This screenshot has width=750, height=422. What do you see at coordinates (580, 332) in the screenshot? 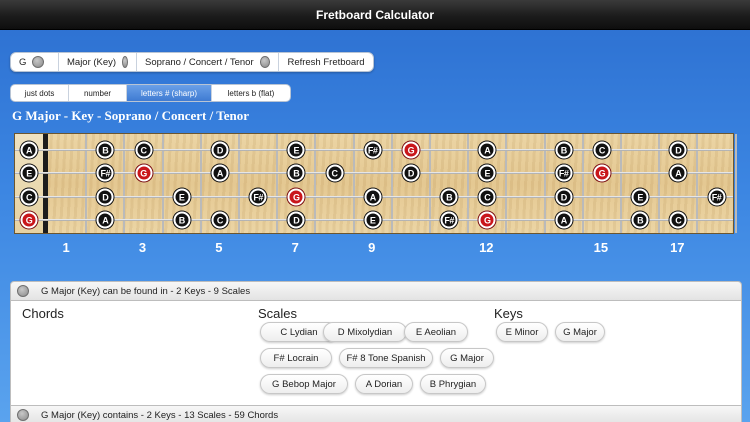
I see `key-chip: G Major` at bounding box center [580, 332].